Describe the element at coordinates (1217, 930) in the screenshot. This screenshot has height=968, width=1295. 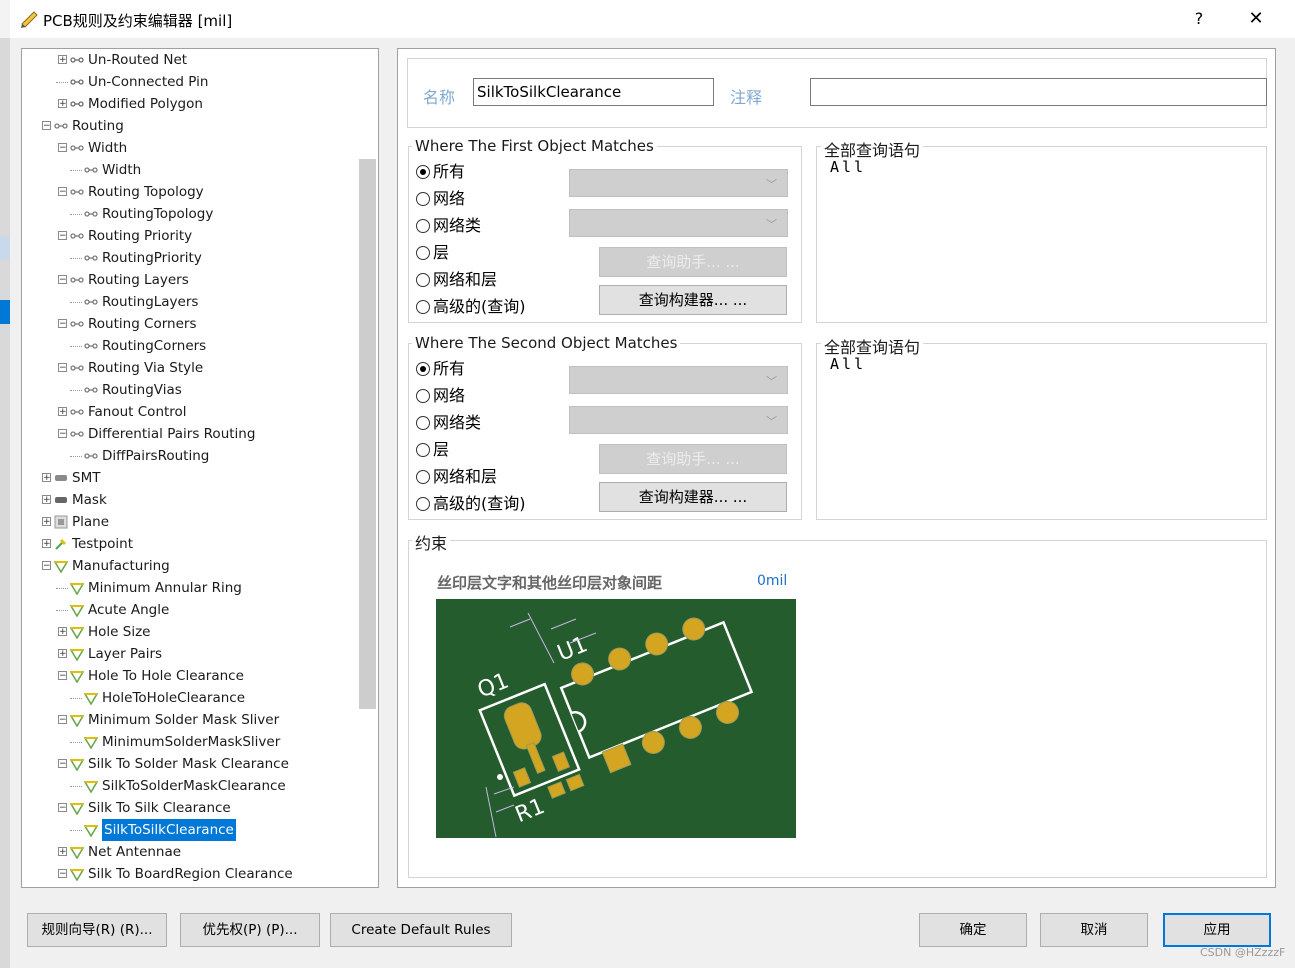
I see `apply-button: 应用` at that location.